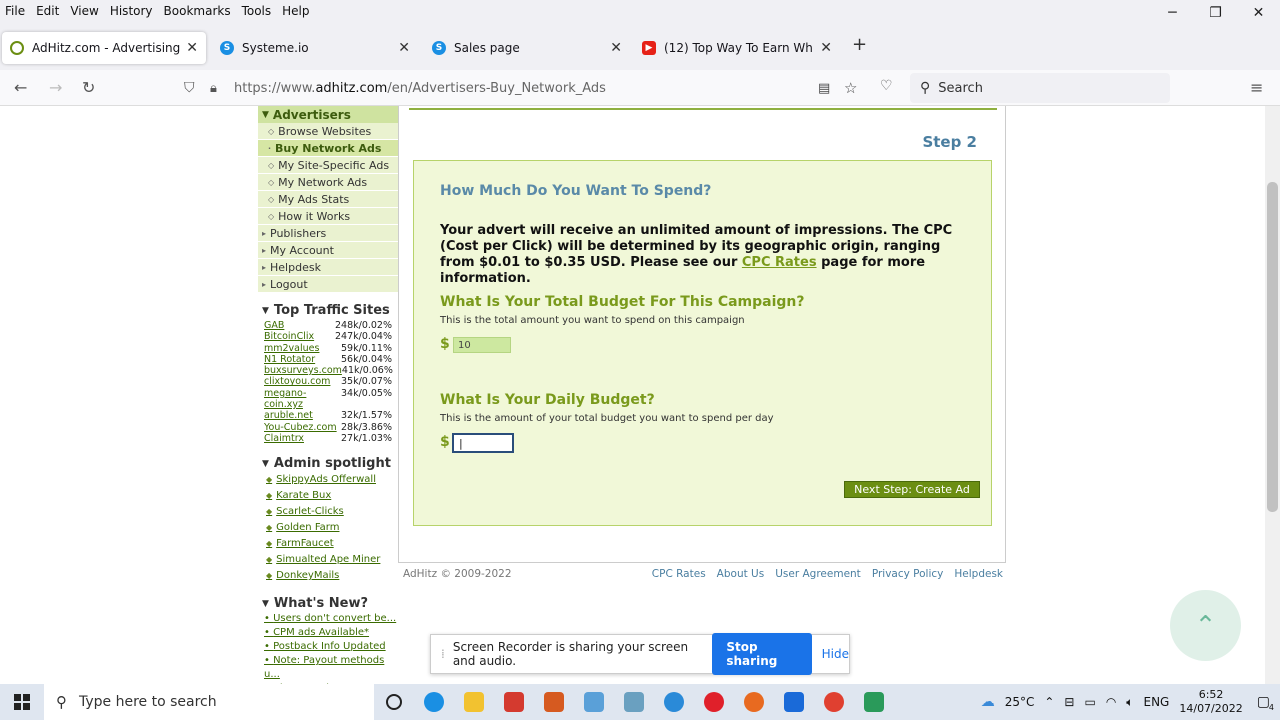 This screenshot has width=1280, height=720. What do you see at coordinates (1157, 702) in the screenshot?
I see `language-indicator: ENG` at bounding box center [1157, 702].